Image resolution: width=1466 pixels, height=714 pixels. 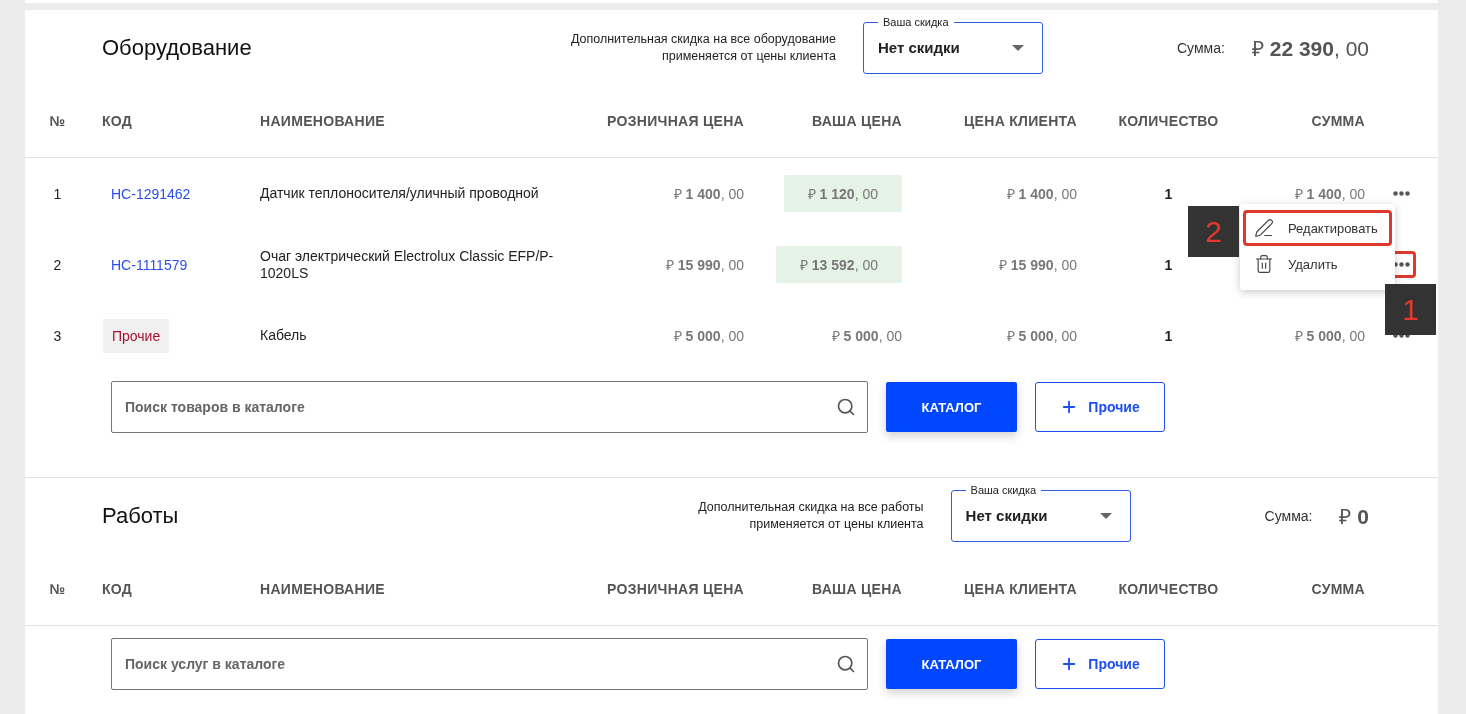 I want to click on code-link: HC-1291462, so click(x=151, y=193).